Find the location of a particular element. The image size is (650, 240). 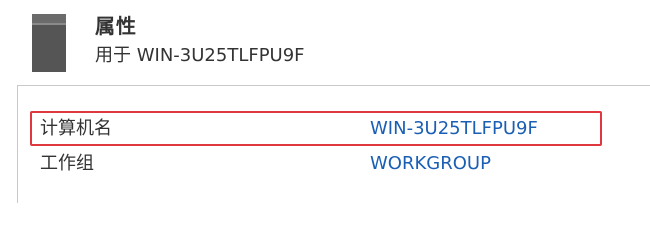

workgroup-label: 工作组 is located at coordinates (67, 163).